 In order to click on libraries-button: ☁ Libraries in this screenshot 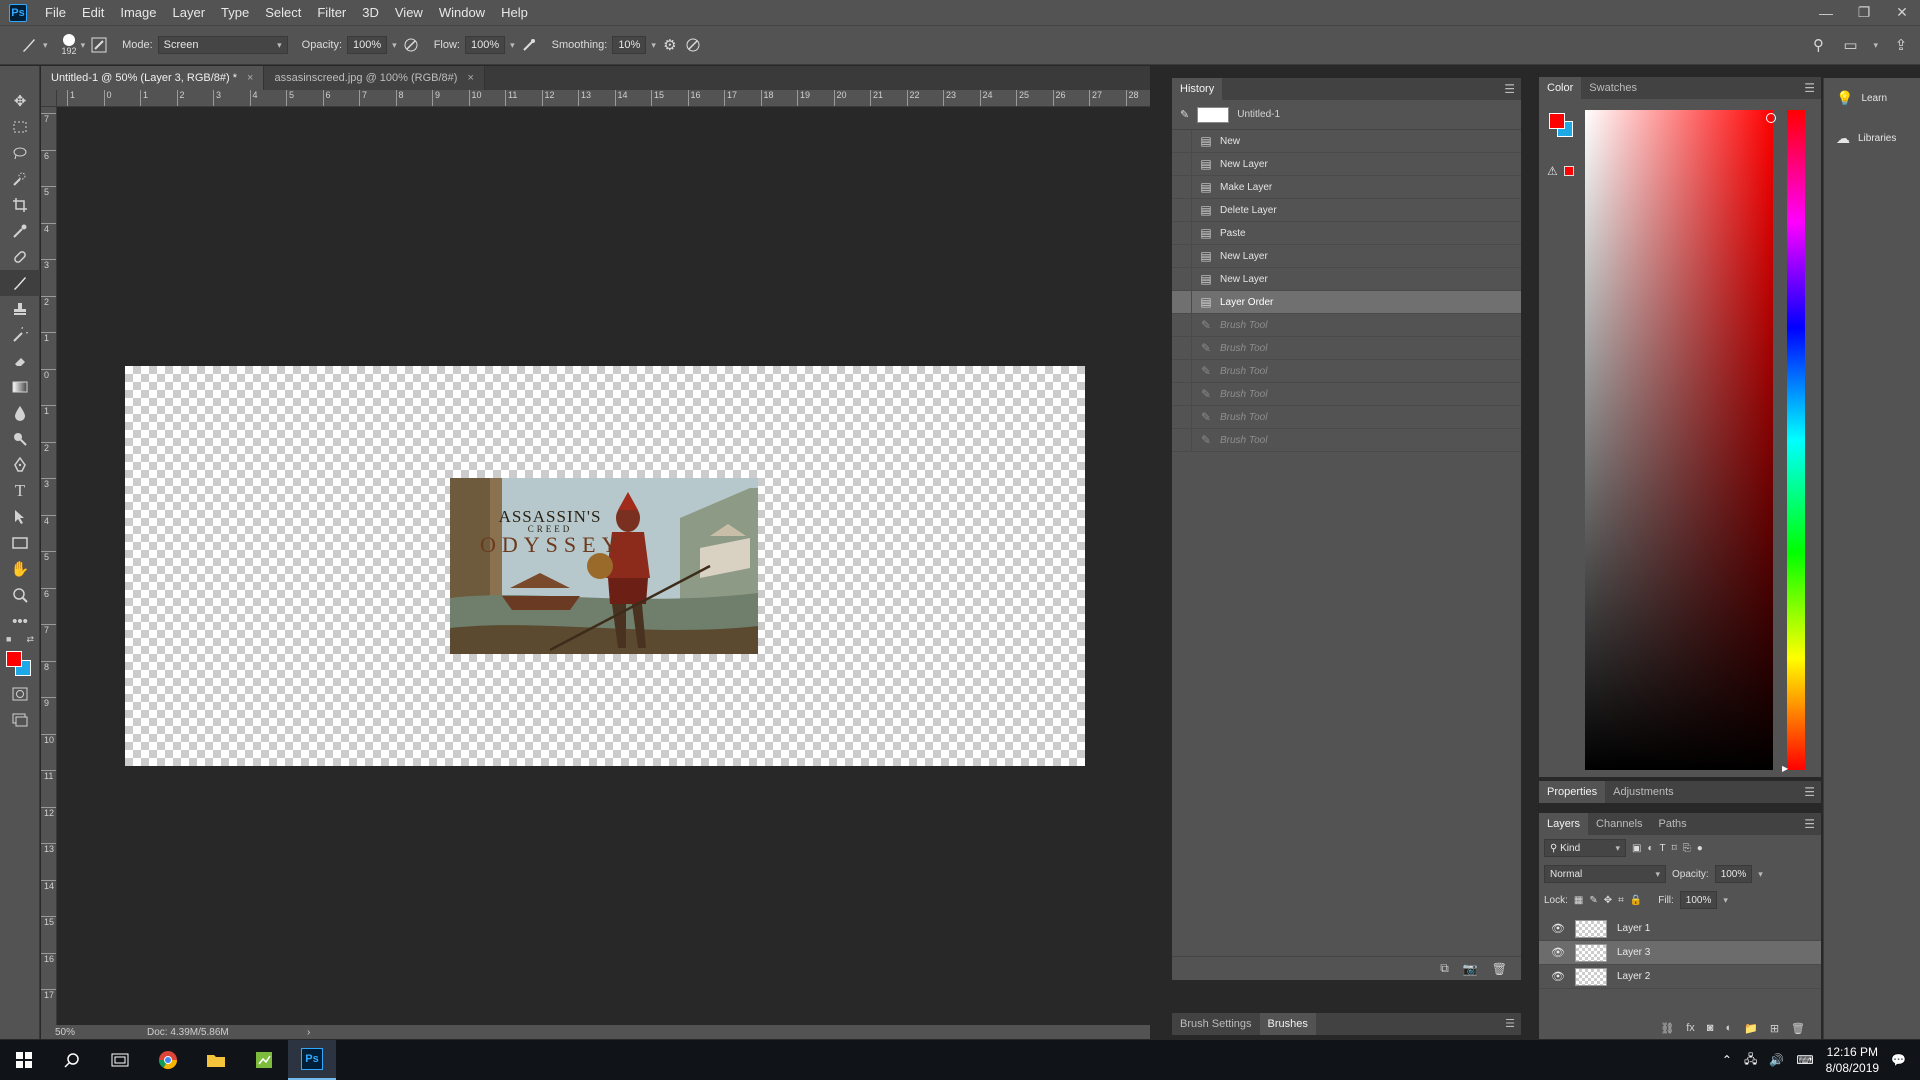, I will do `click(1872, 138)`.